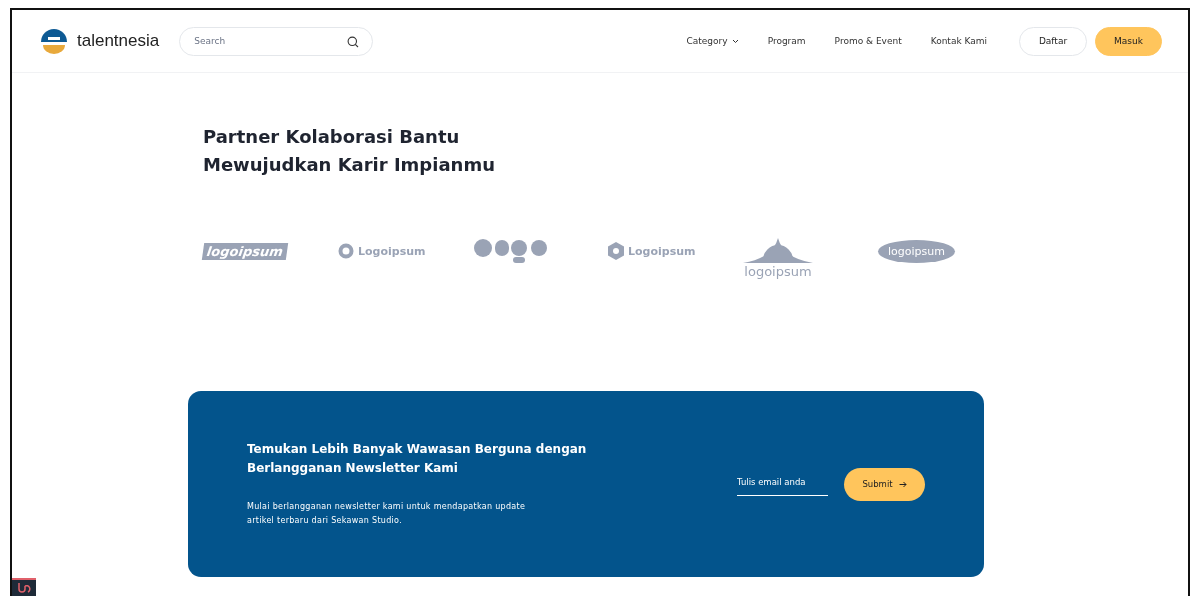  What do you see at coordinates (735, 41) in the screenshot?
I see `chevron-down-icon` at bounding box center [735, 41].